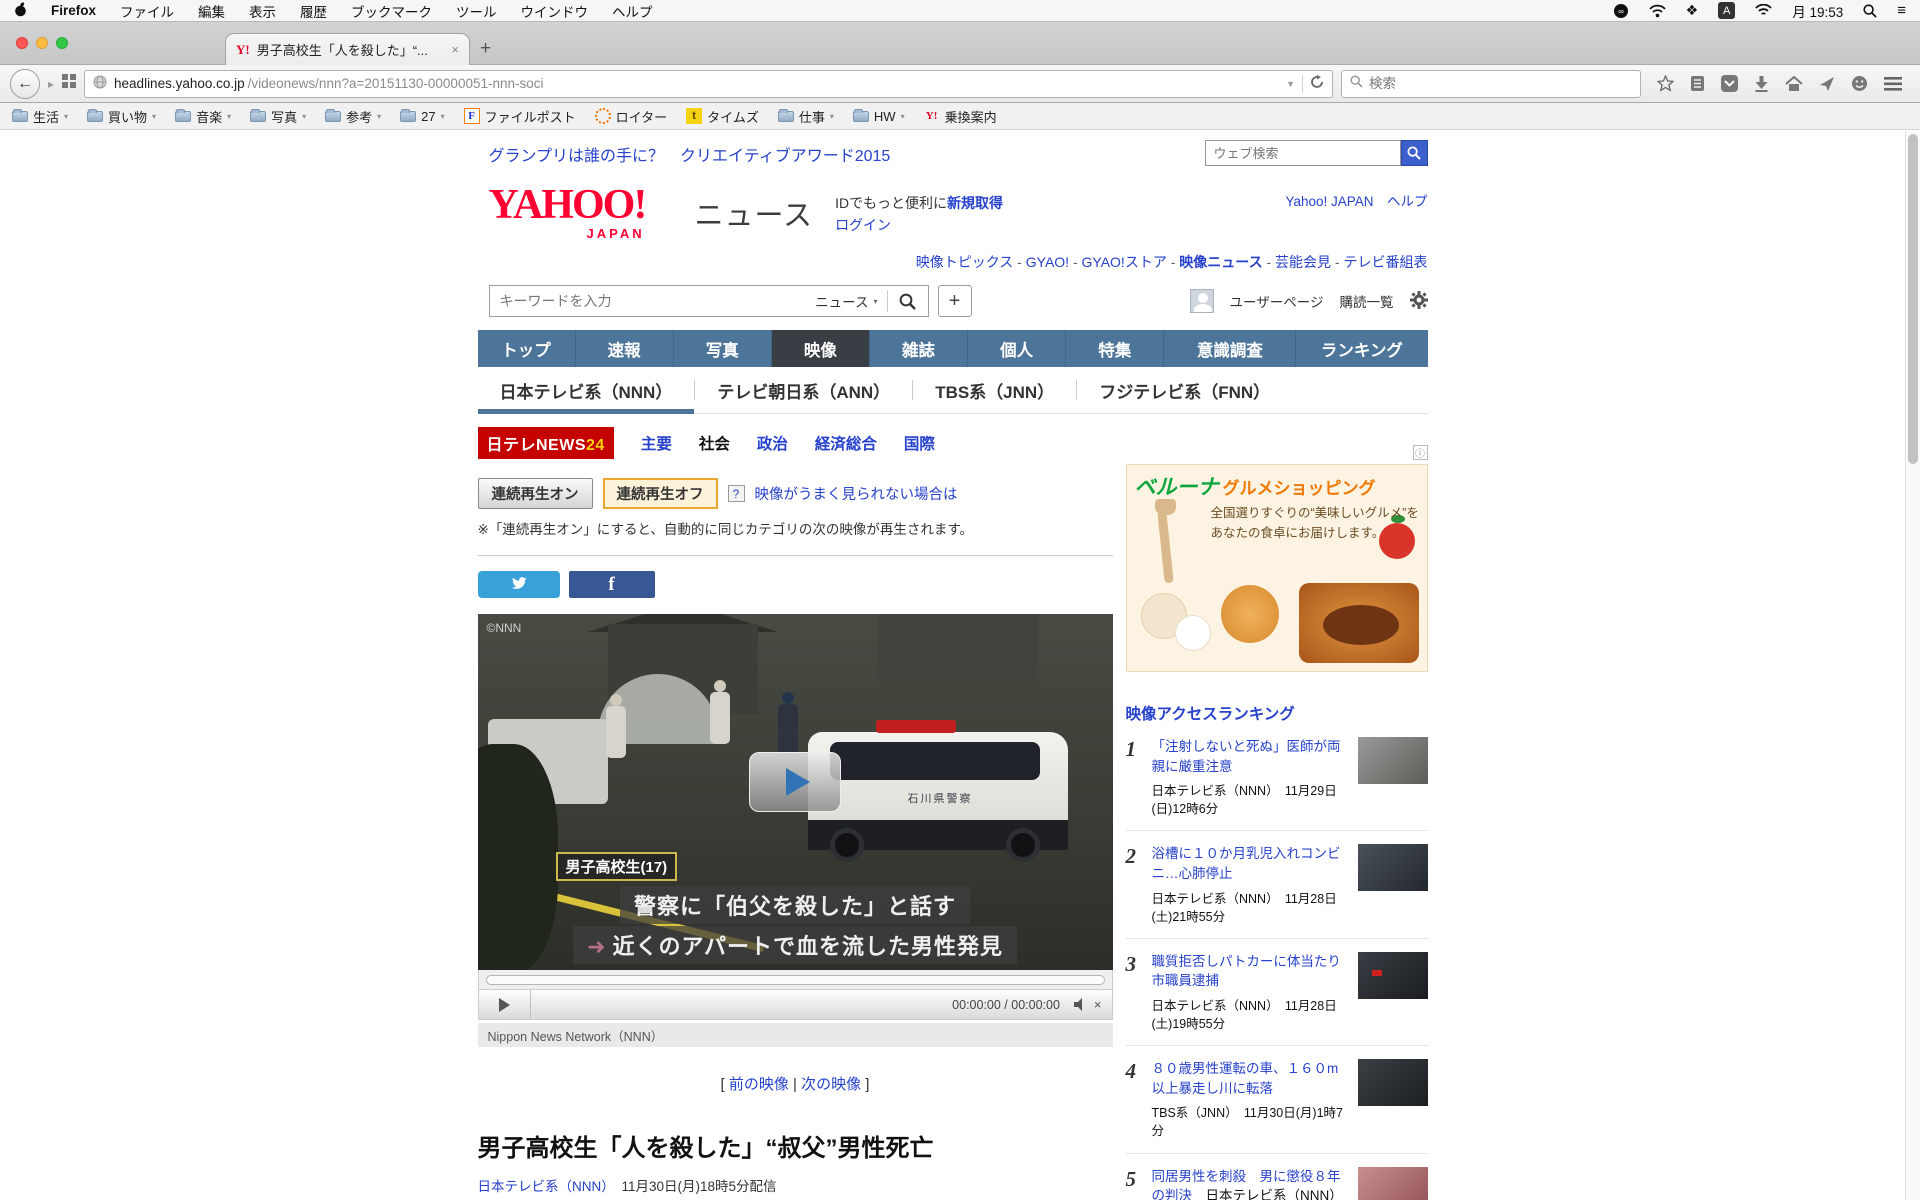 This screenshot has width=1920, height=1200. Describe the element at coordinates (611, 584) in the screenshot. I see `facebook-share-button: f` at that location.